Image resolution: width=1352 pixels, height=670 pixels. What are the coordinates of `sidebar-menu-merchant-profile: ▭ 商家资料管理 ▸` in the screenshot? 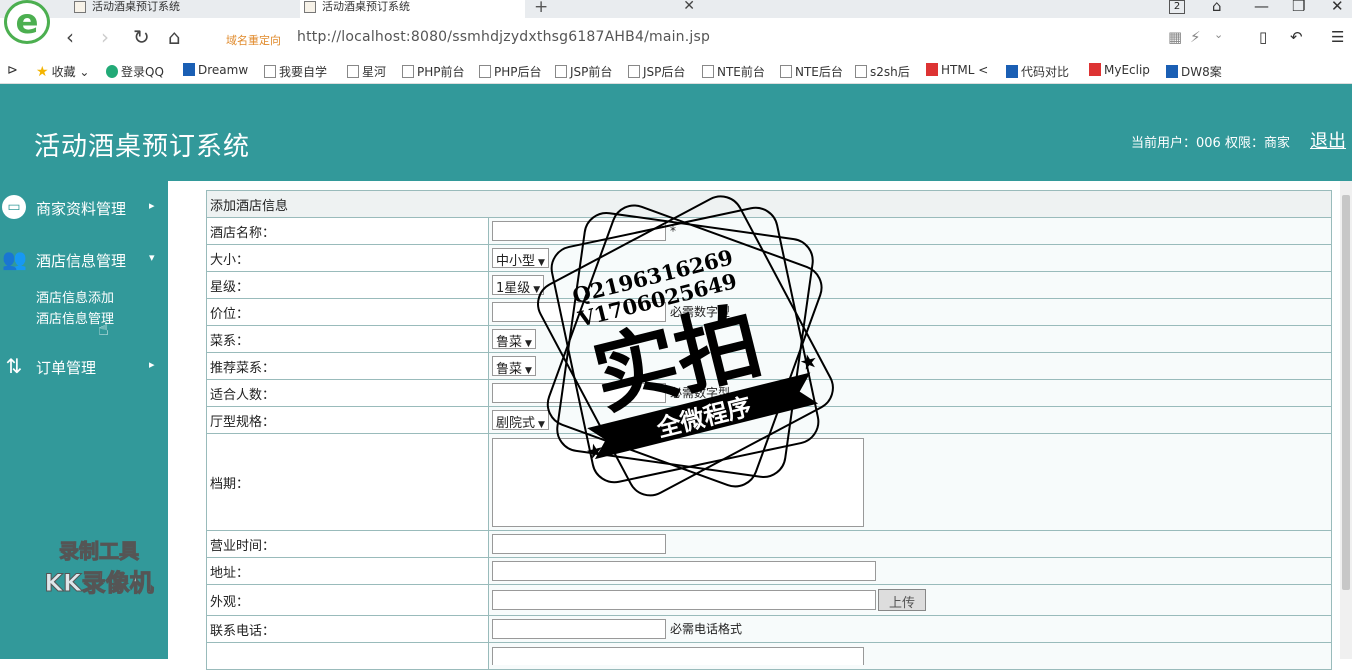 It's located at (84, 208).